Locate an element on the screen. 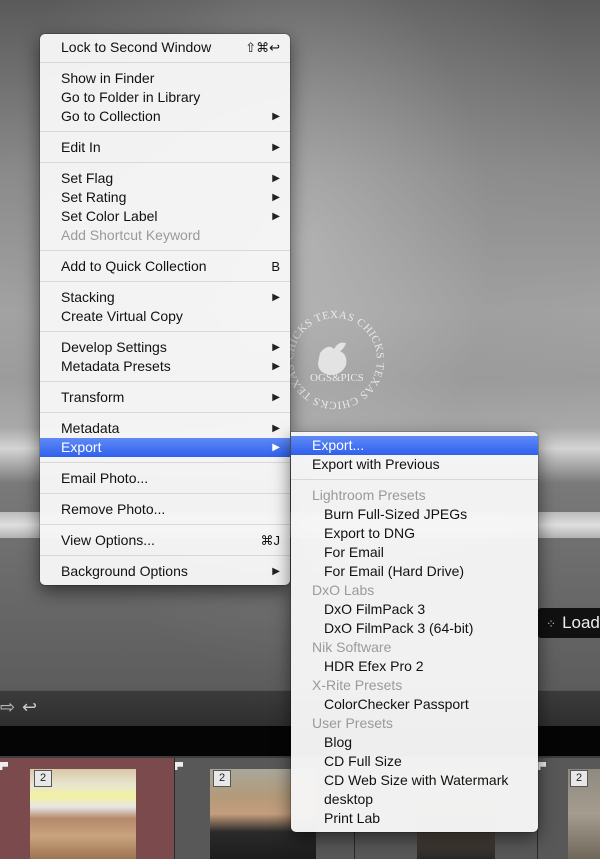 This screenshot has height=859, width=600. menu-item-stacking: Stacking ▶ is located at coordinates (165, 297).